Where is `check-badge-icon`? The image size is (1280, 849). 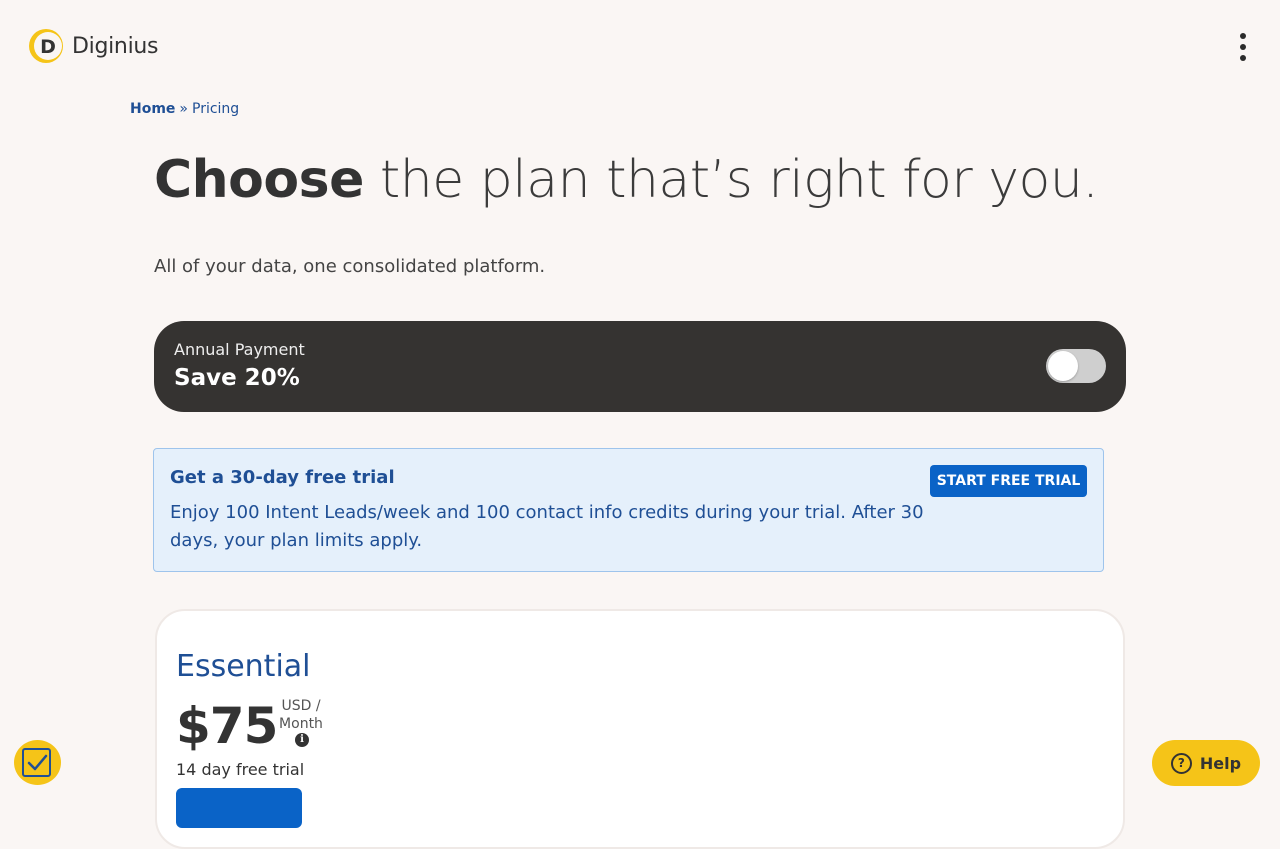 check-badge-icon is located at coordinates (37, 762).